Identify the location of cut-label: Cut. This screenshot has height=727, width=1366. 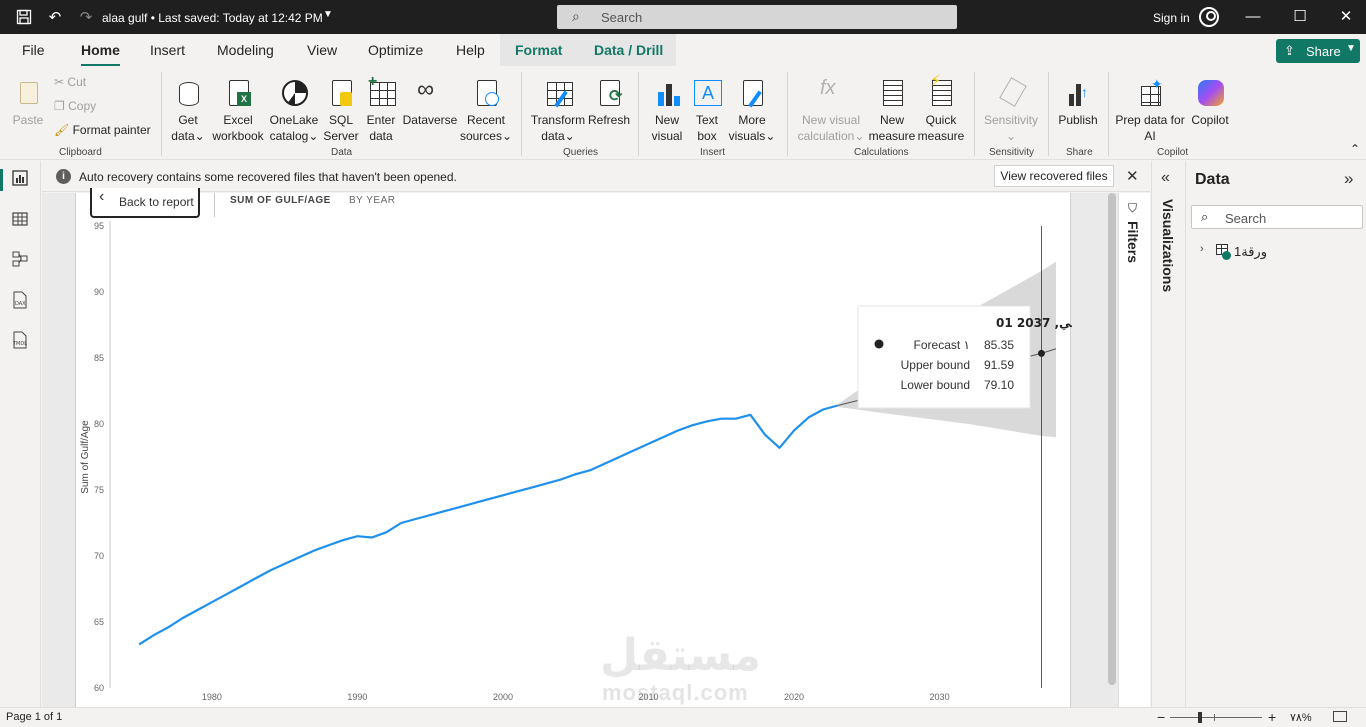
(77, 82).